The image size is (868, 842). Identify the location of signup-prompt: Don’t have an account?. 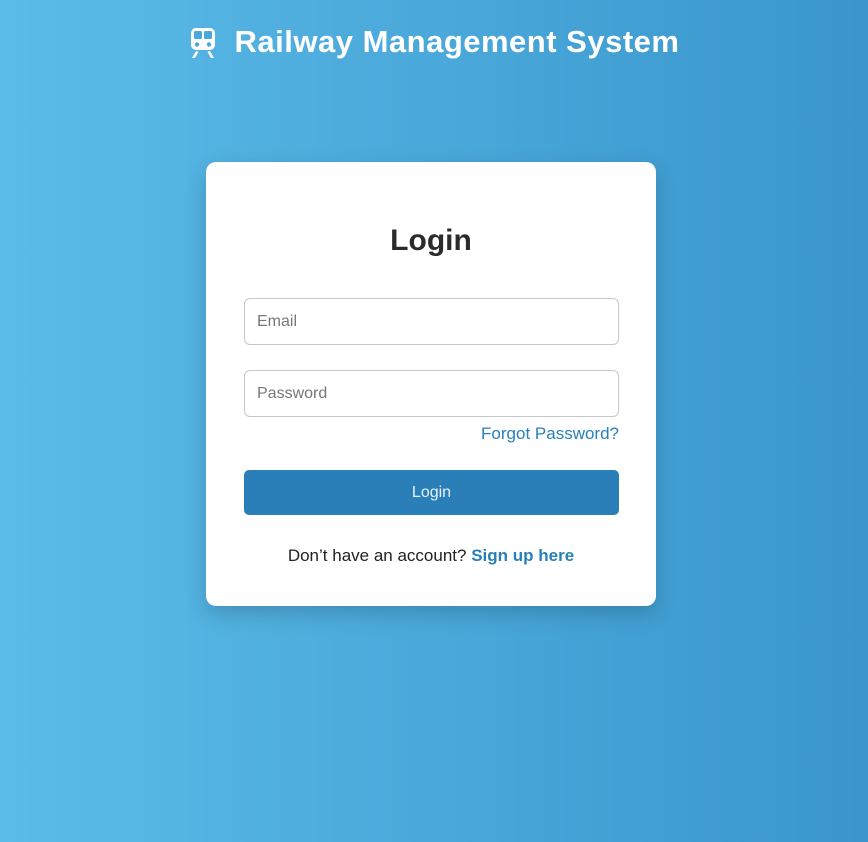
(377, 555).